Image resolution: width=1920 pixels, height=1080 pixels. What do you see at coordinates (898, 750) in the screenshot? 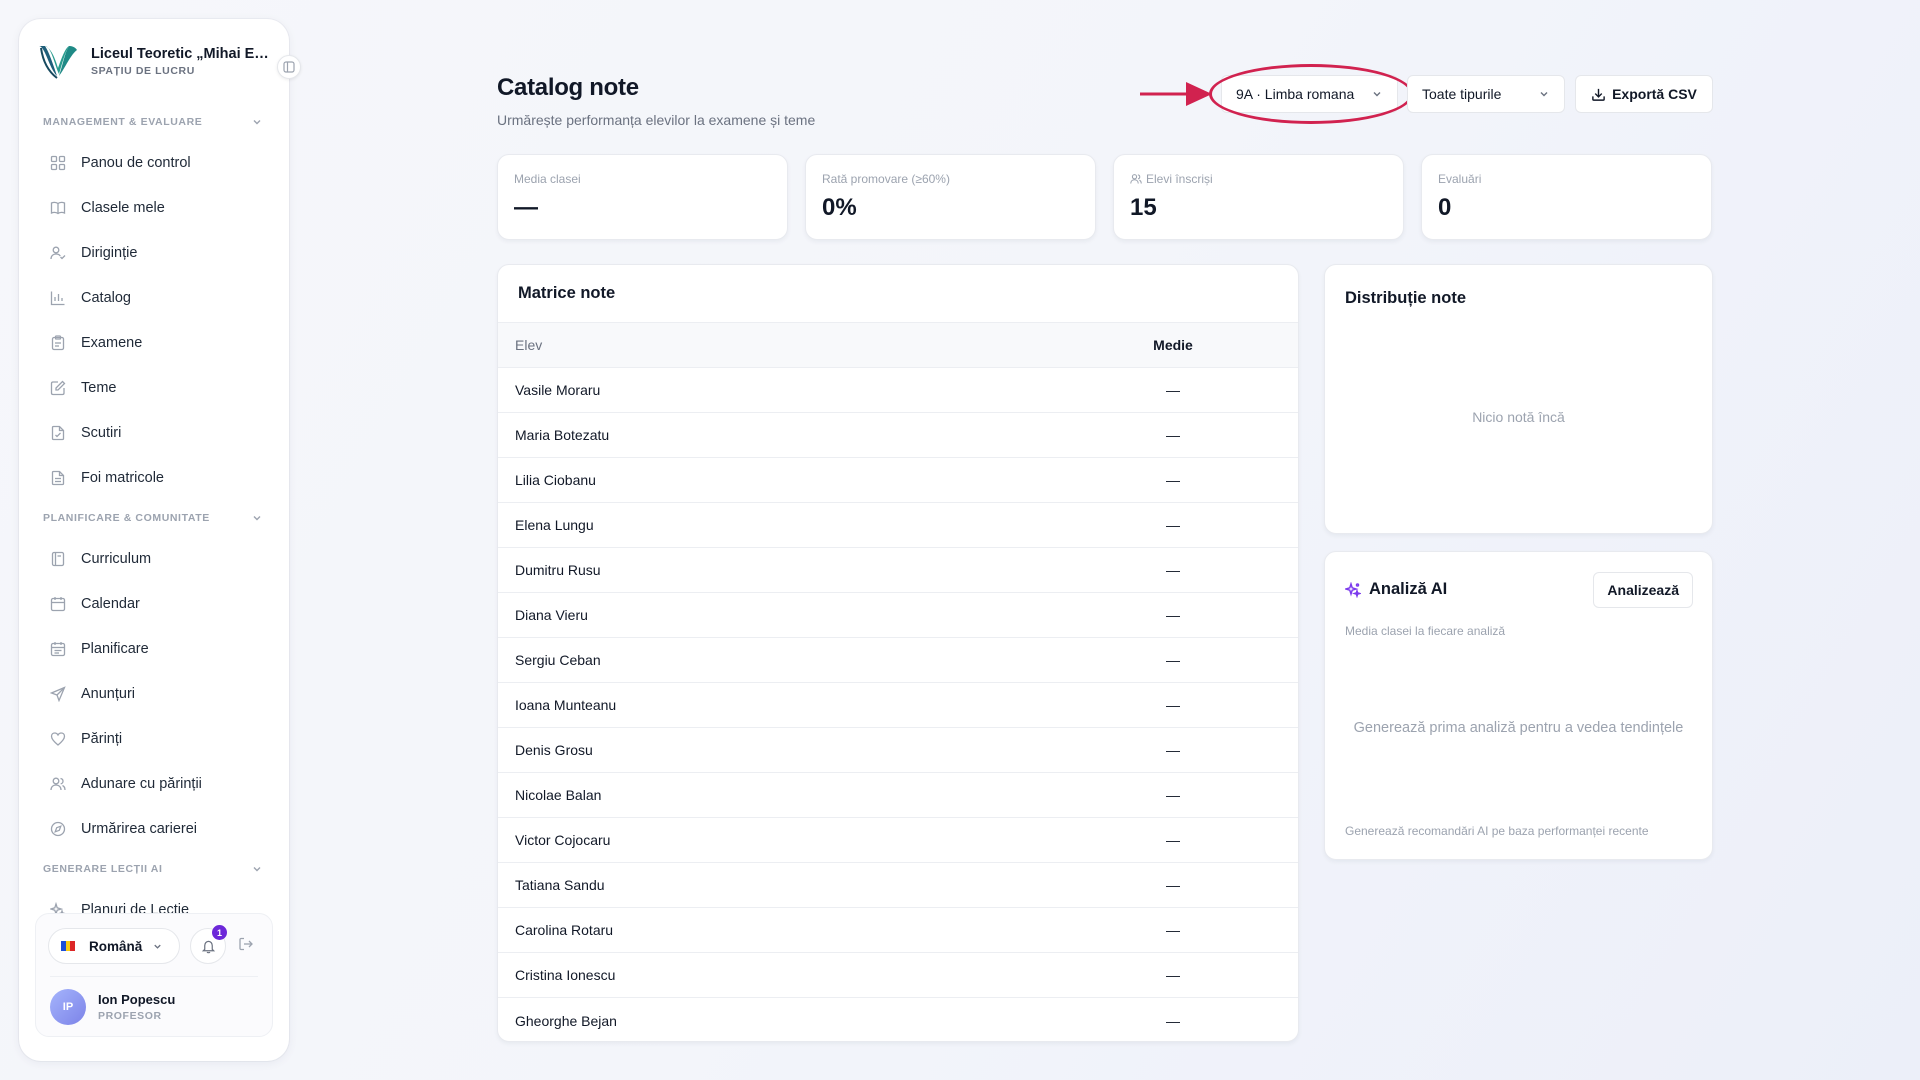
I see `table-row: Denis Grosu —` at bounding box center [898, 750].